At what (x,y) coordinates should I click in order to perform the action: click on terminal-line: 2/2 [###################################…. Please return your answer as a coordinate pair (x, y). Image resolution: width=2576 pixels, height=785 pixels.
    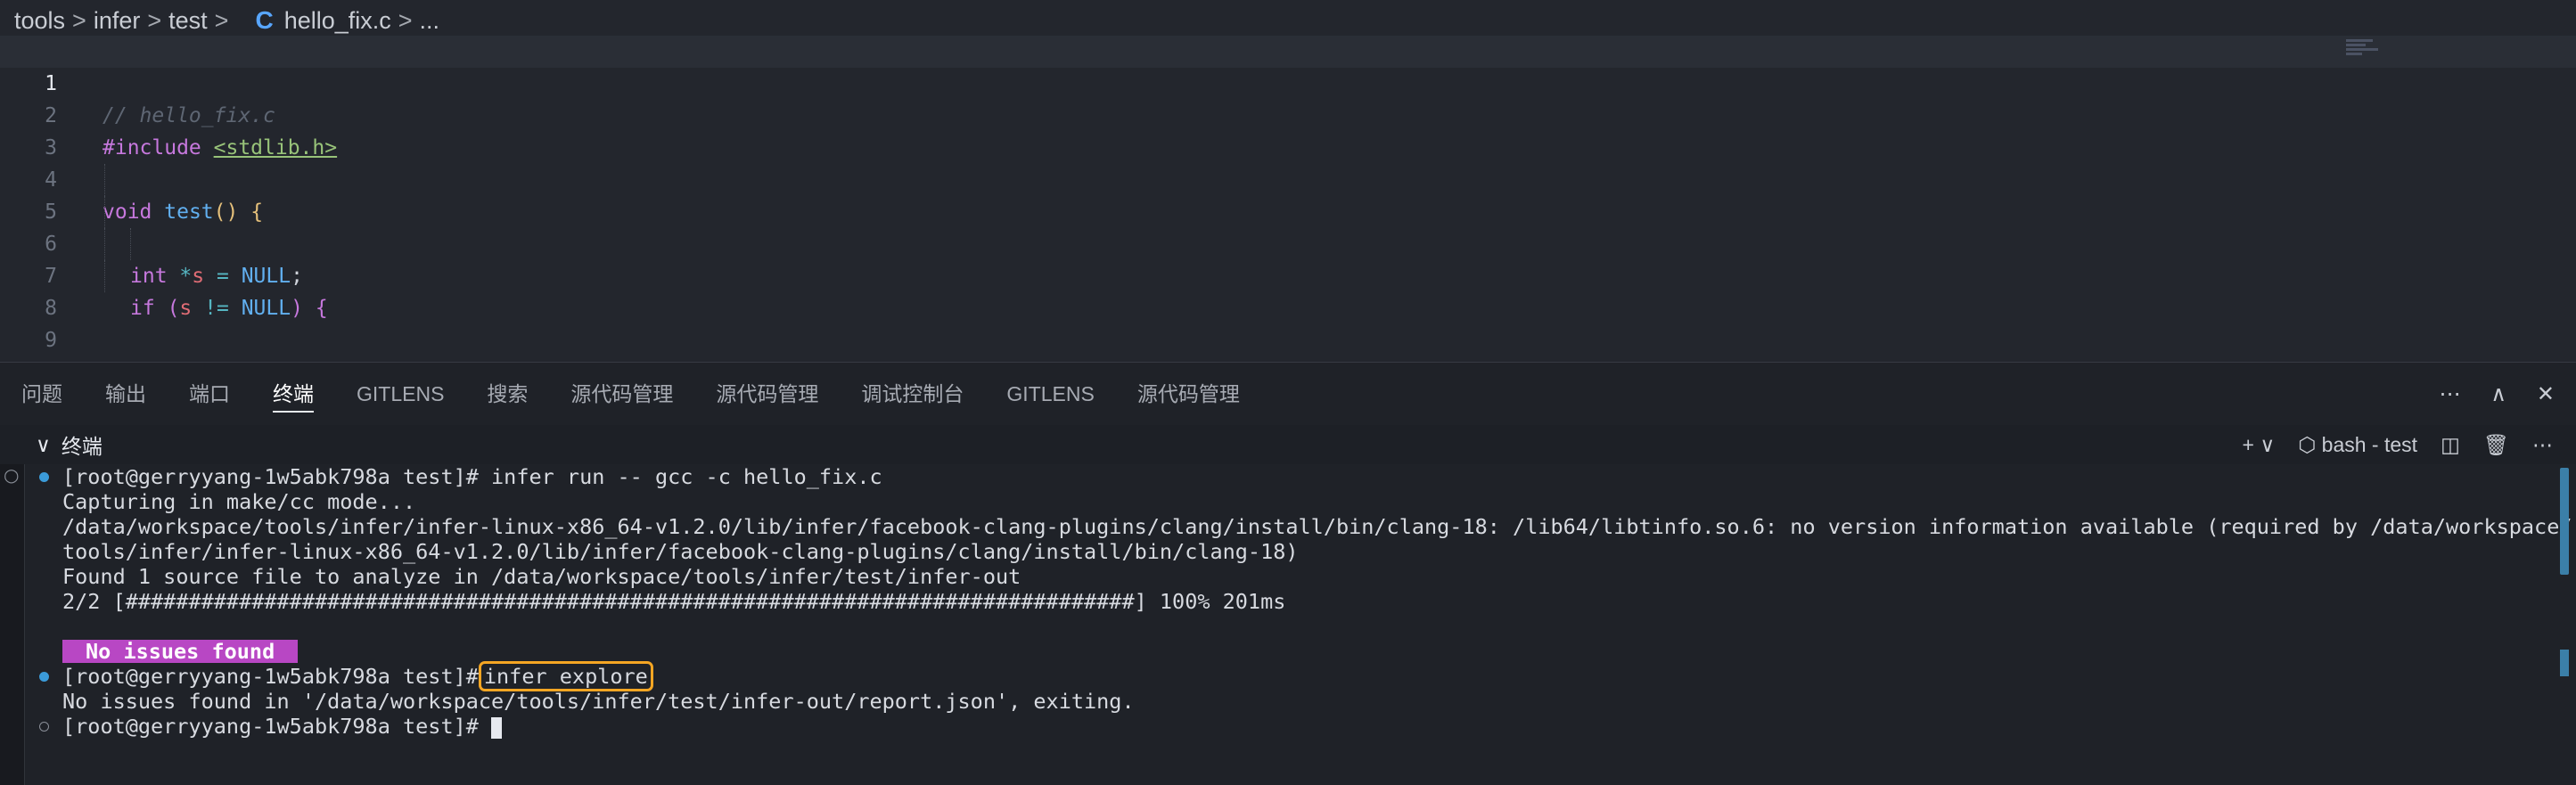
    Looking at the image, I should click on (1292, 601).